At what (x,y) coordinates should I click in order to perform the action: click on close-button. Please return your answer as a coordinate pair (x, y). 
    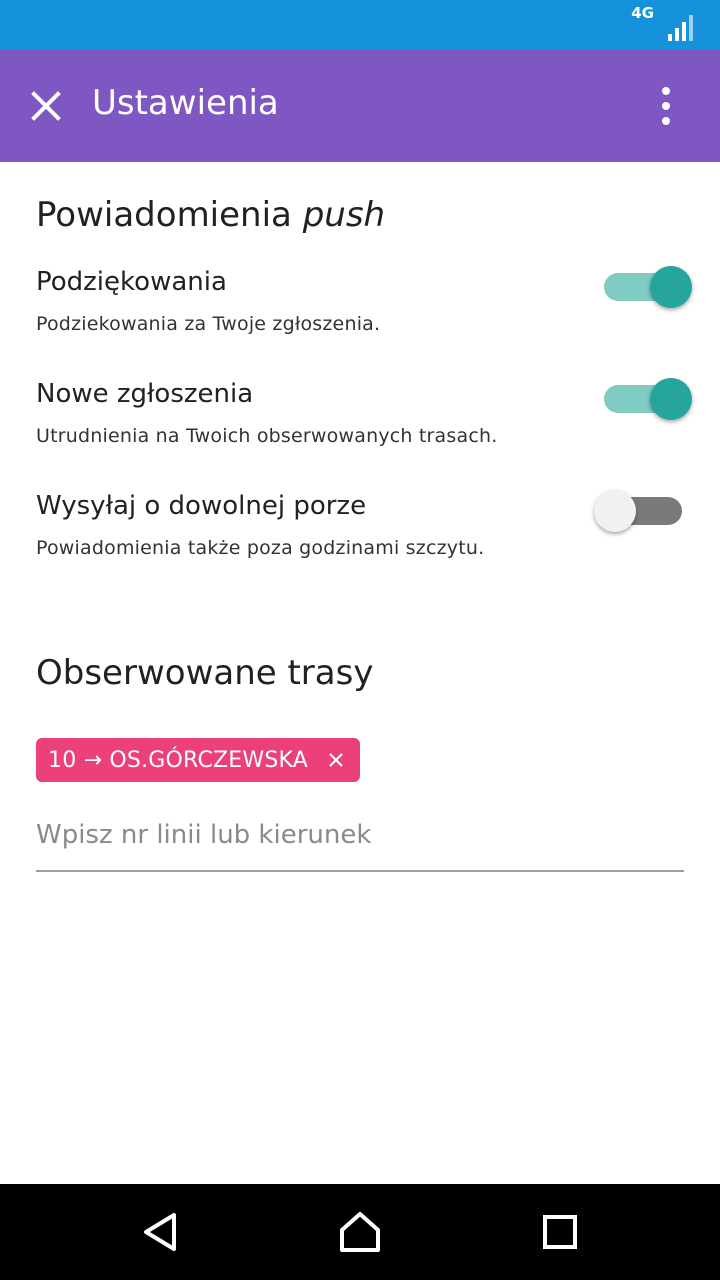
    Looking at the image, I should click on (46, 106).